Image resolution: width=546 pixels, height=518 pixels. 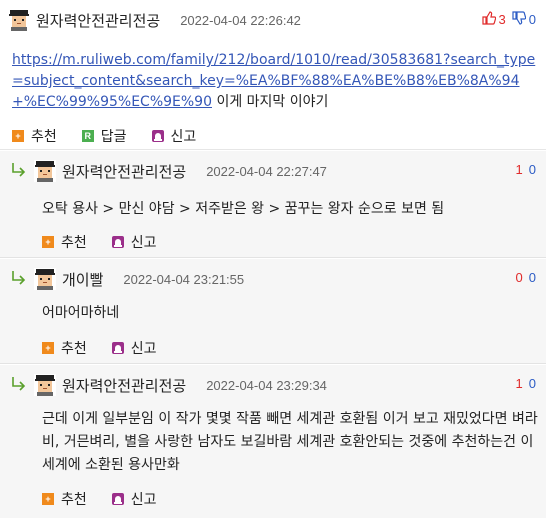 I want to click on post-header: 원자력안전관리전공 2022-04-04 22:26:42, so click(x=154, y=20).